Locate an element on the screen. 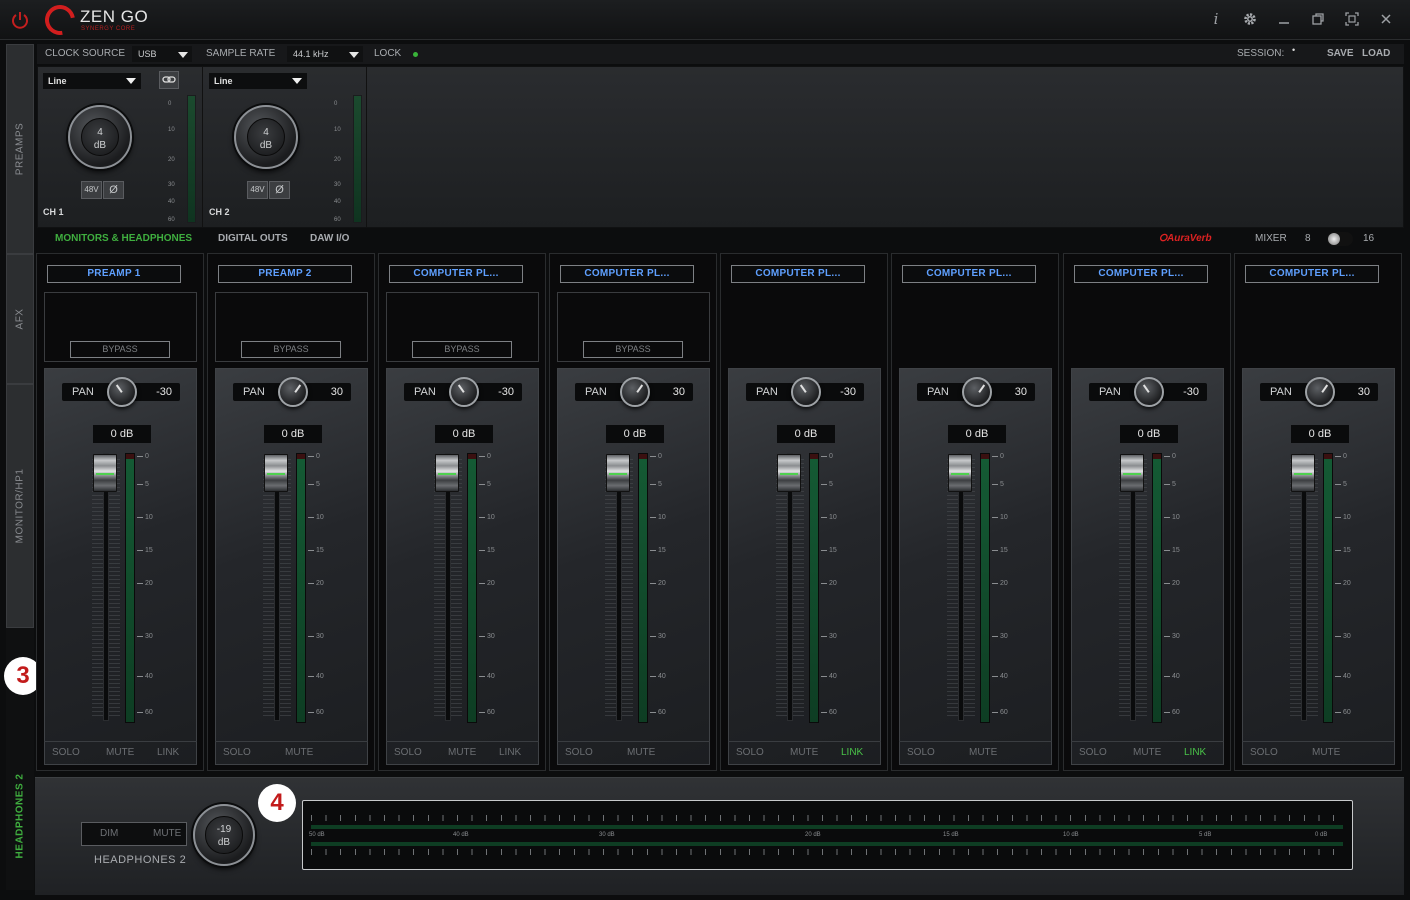 The width and height of the screenshot is (1410, 900). save-button: SAVE is located at coordinates (1340, 53).